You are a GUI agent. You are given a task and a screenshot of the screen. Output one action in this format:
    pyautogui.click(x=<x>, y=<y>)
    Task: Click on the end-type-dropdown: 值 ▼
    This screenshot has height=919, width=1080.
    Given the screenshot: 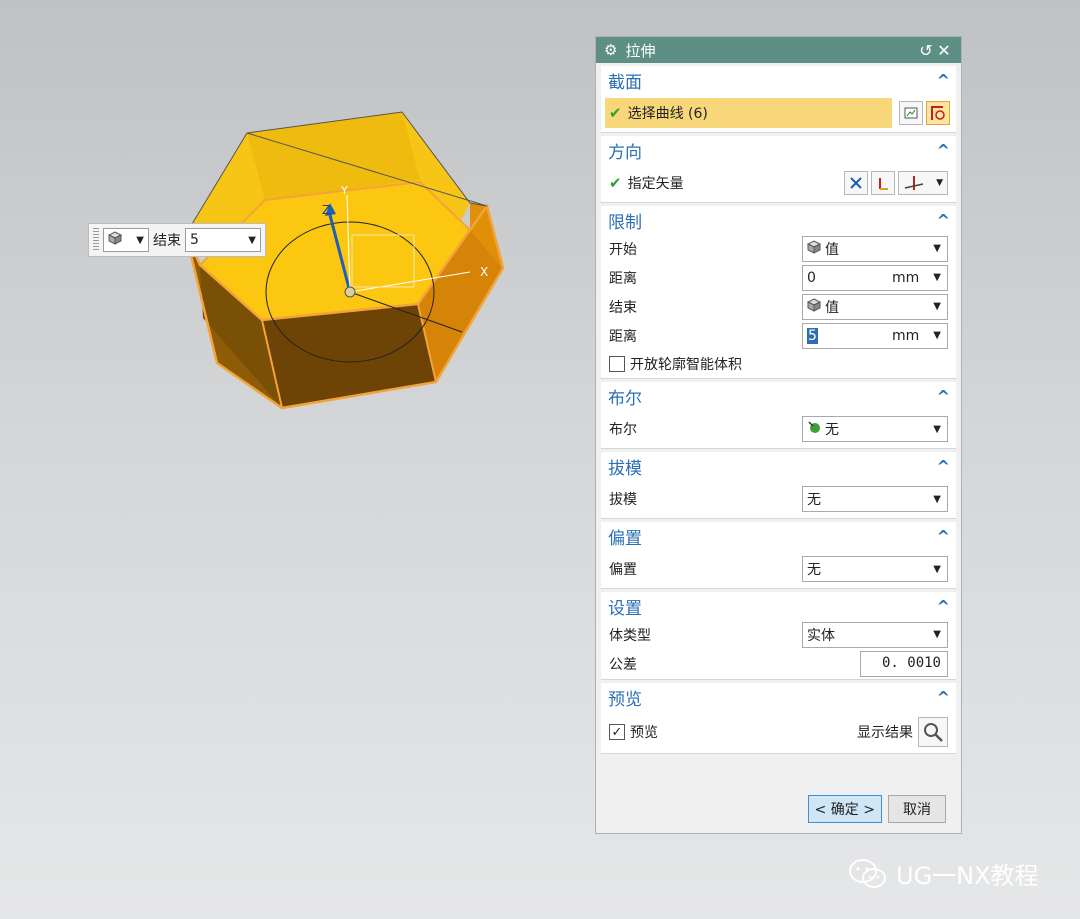 What is the action you would take?
    pyautogui.click(x=875, y=306)
    